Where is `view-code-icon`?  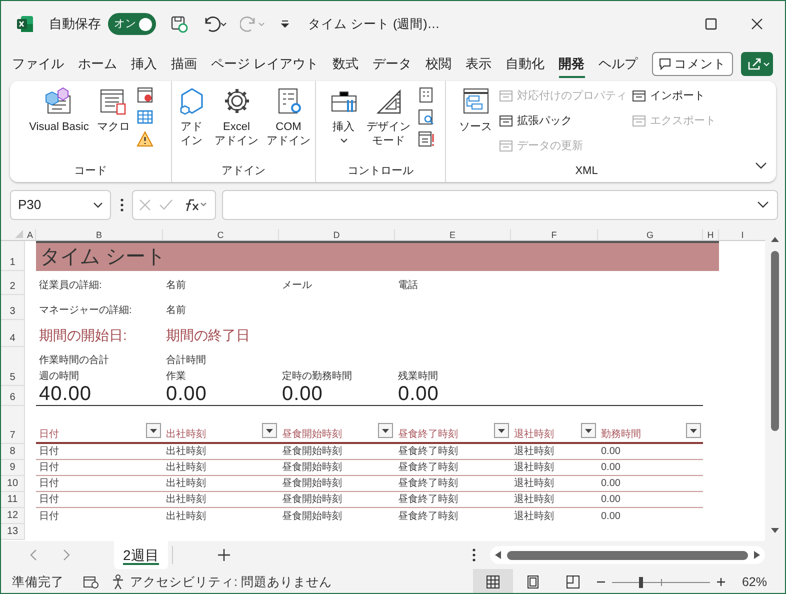
view-code-icon is located at coordinates (425, 117).